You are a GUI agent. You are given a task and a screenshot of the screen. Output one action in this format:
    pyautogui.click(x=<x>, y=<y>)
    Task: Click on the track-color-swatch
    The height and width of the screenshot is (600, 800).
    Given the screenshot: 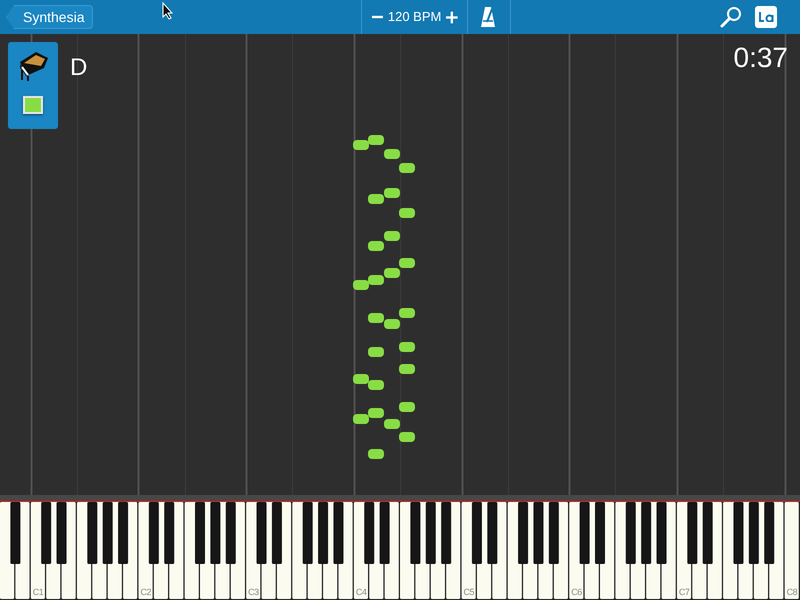 What is the action you would take?
    pyautogui.click(x=33, y=105)
    